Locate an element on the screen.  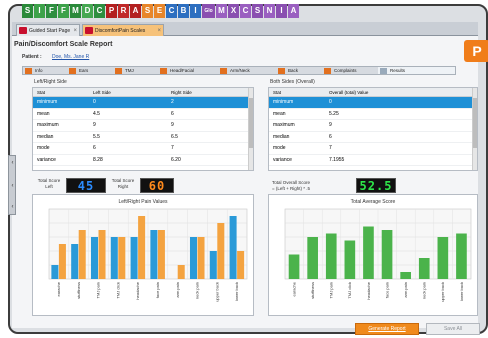
grid-header: Stat Overall (total) Value is located at coordinates (373, 92).